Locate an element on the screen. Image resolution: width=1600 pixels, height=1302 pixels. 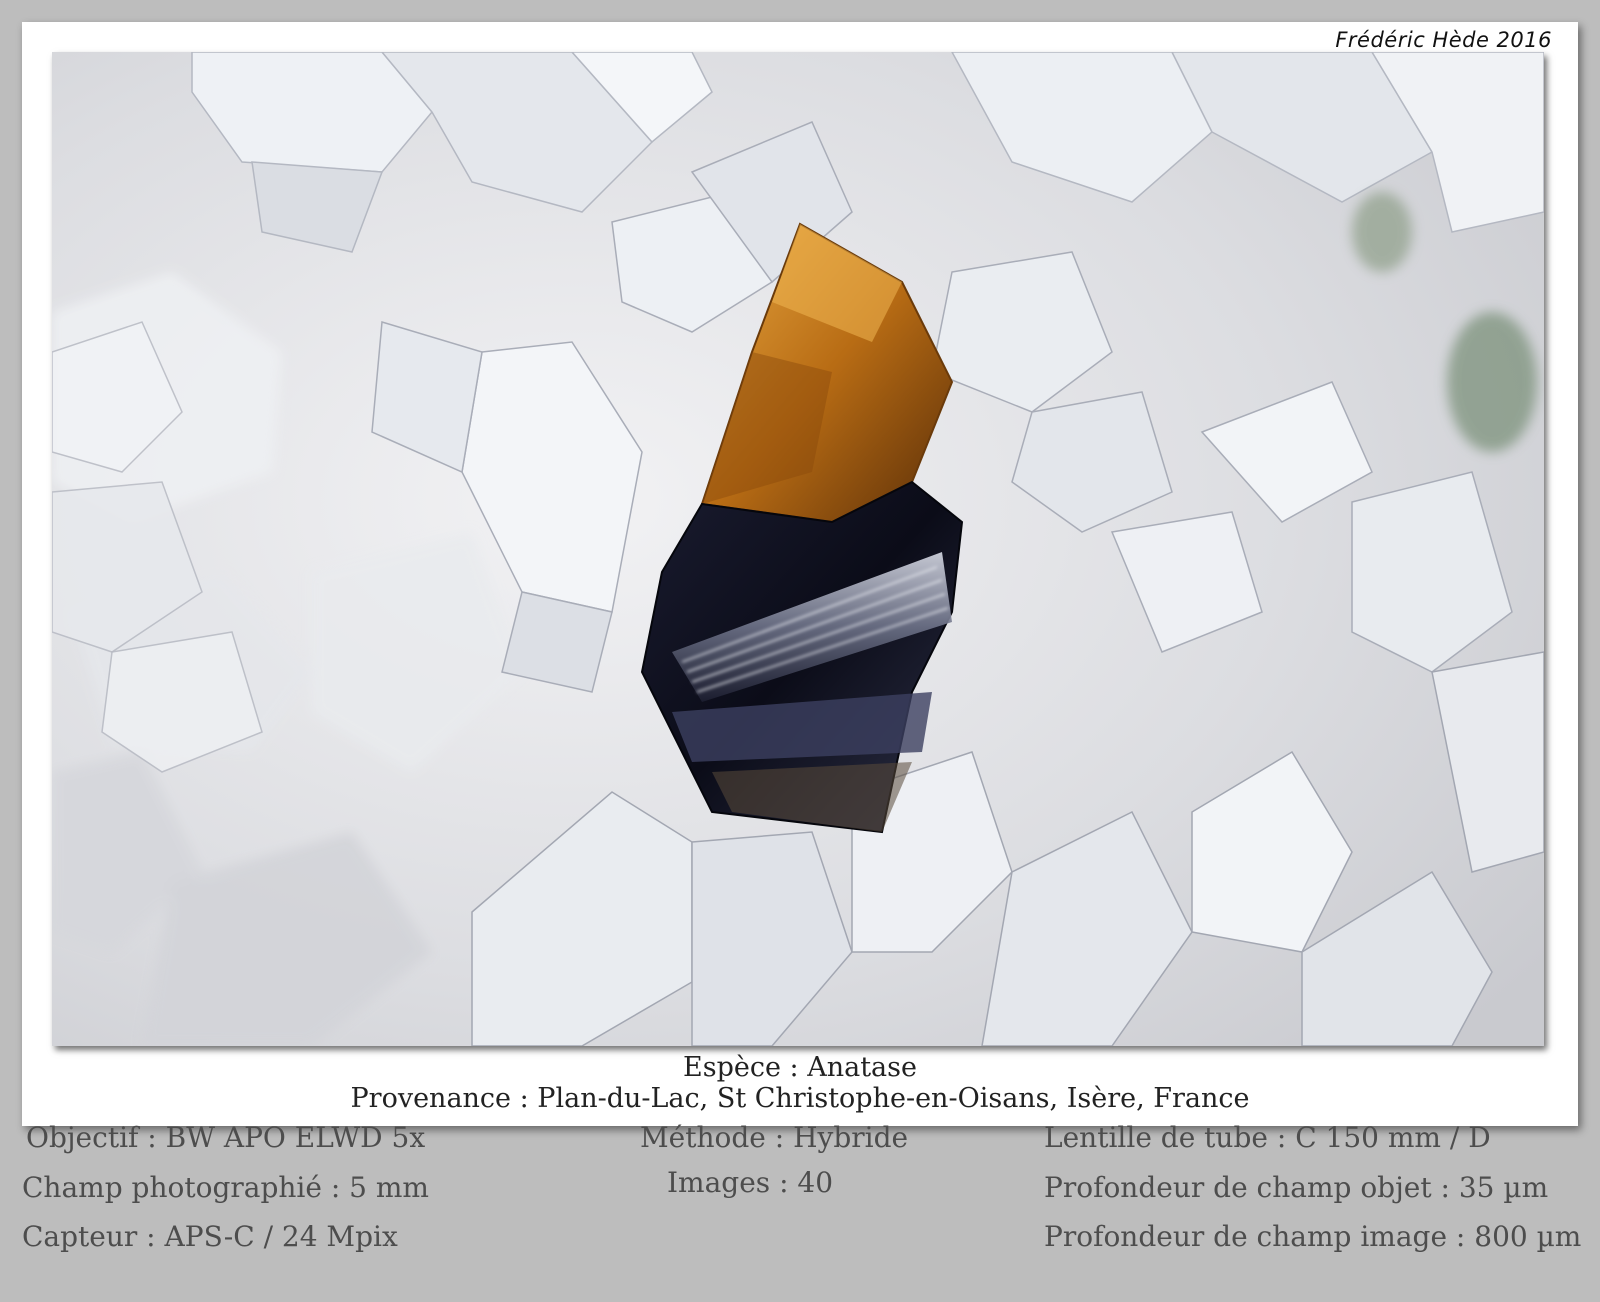
object-dof-detail: Profondeur de champ objet : 35 µm is located at coordinates (1296, 1187).